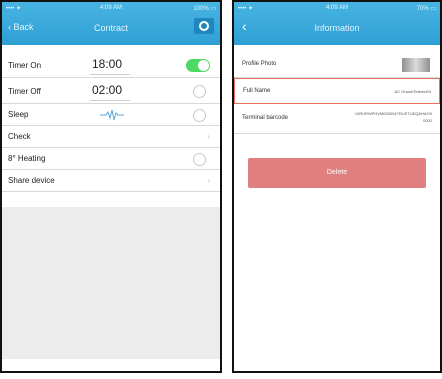  What do you see at coordinates (257, 91) in the screenshot?
I see `full-name-label: Full Name` at bounding box center [257, 91].